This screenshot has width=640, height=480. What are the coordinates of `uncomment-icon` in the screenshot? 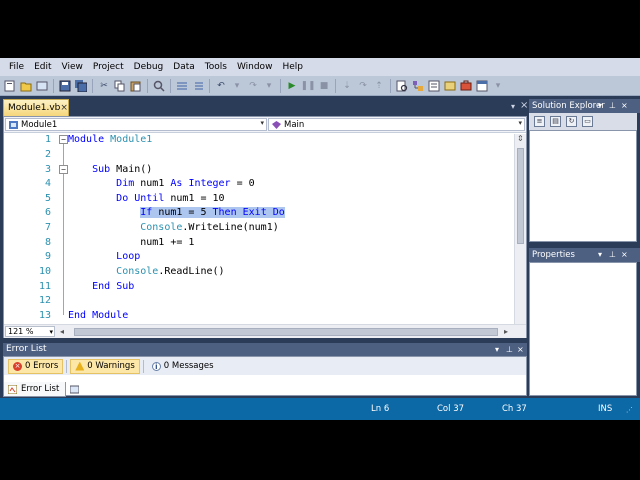 It's located at (198, 86).